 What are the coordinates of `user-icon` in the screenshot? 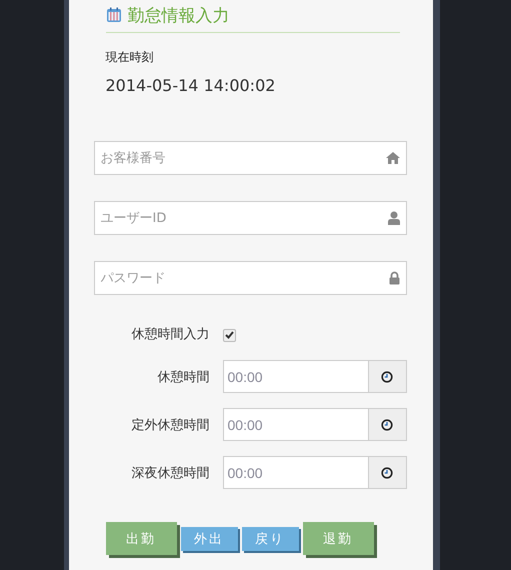 It's located at (394, 218).